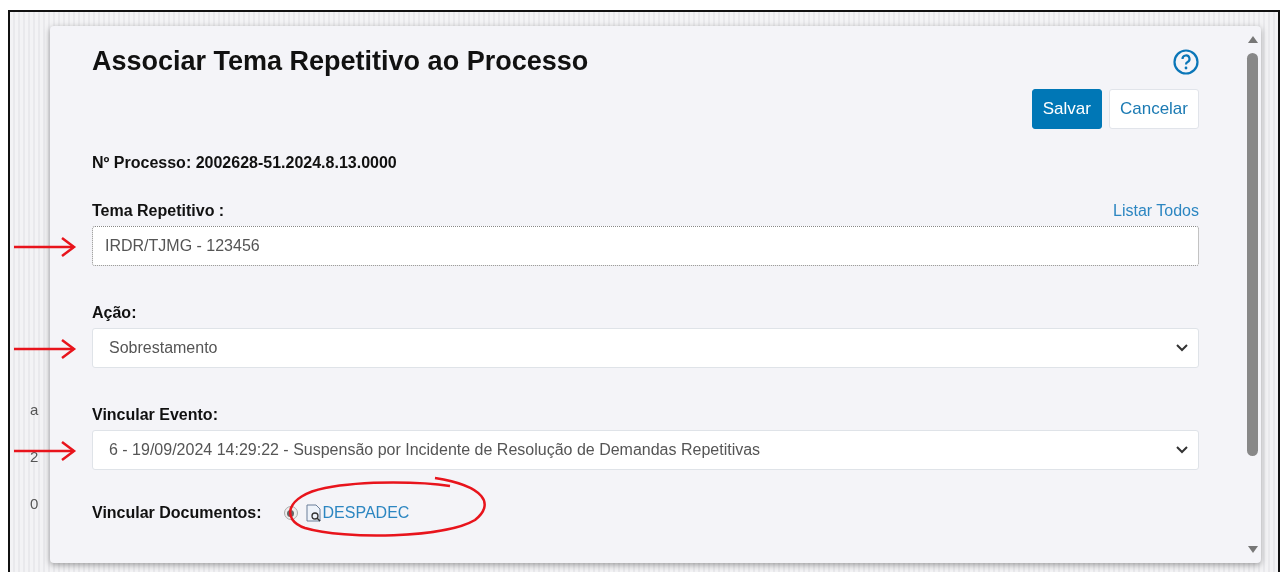 This screenshot has height=572, width=1285. What do you see at coordinates (340, 61) in the screenshot?
I see `dialog-title: Associar Tema Repetitivo ao Processo` at bounding box center [340, 61].